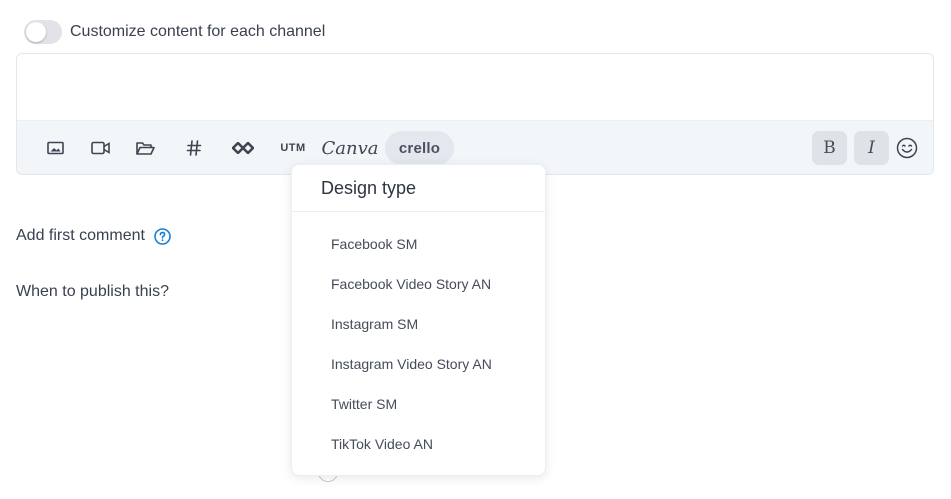 The height and width of the screenshot is (499, 951). Describe the element at coordinates (55, 148) in the screenshot. I see `image-icon` at that location.